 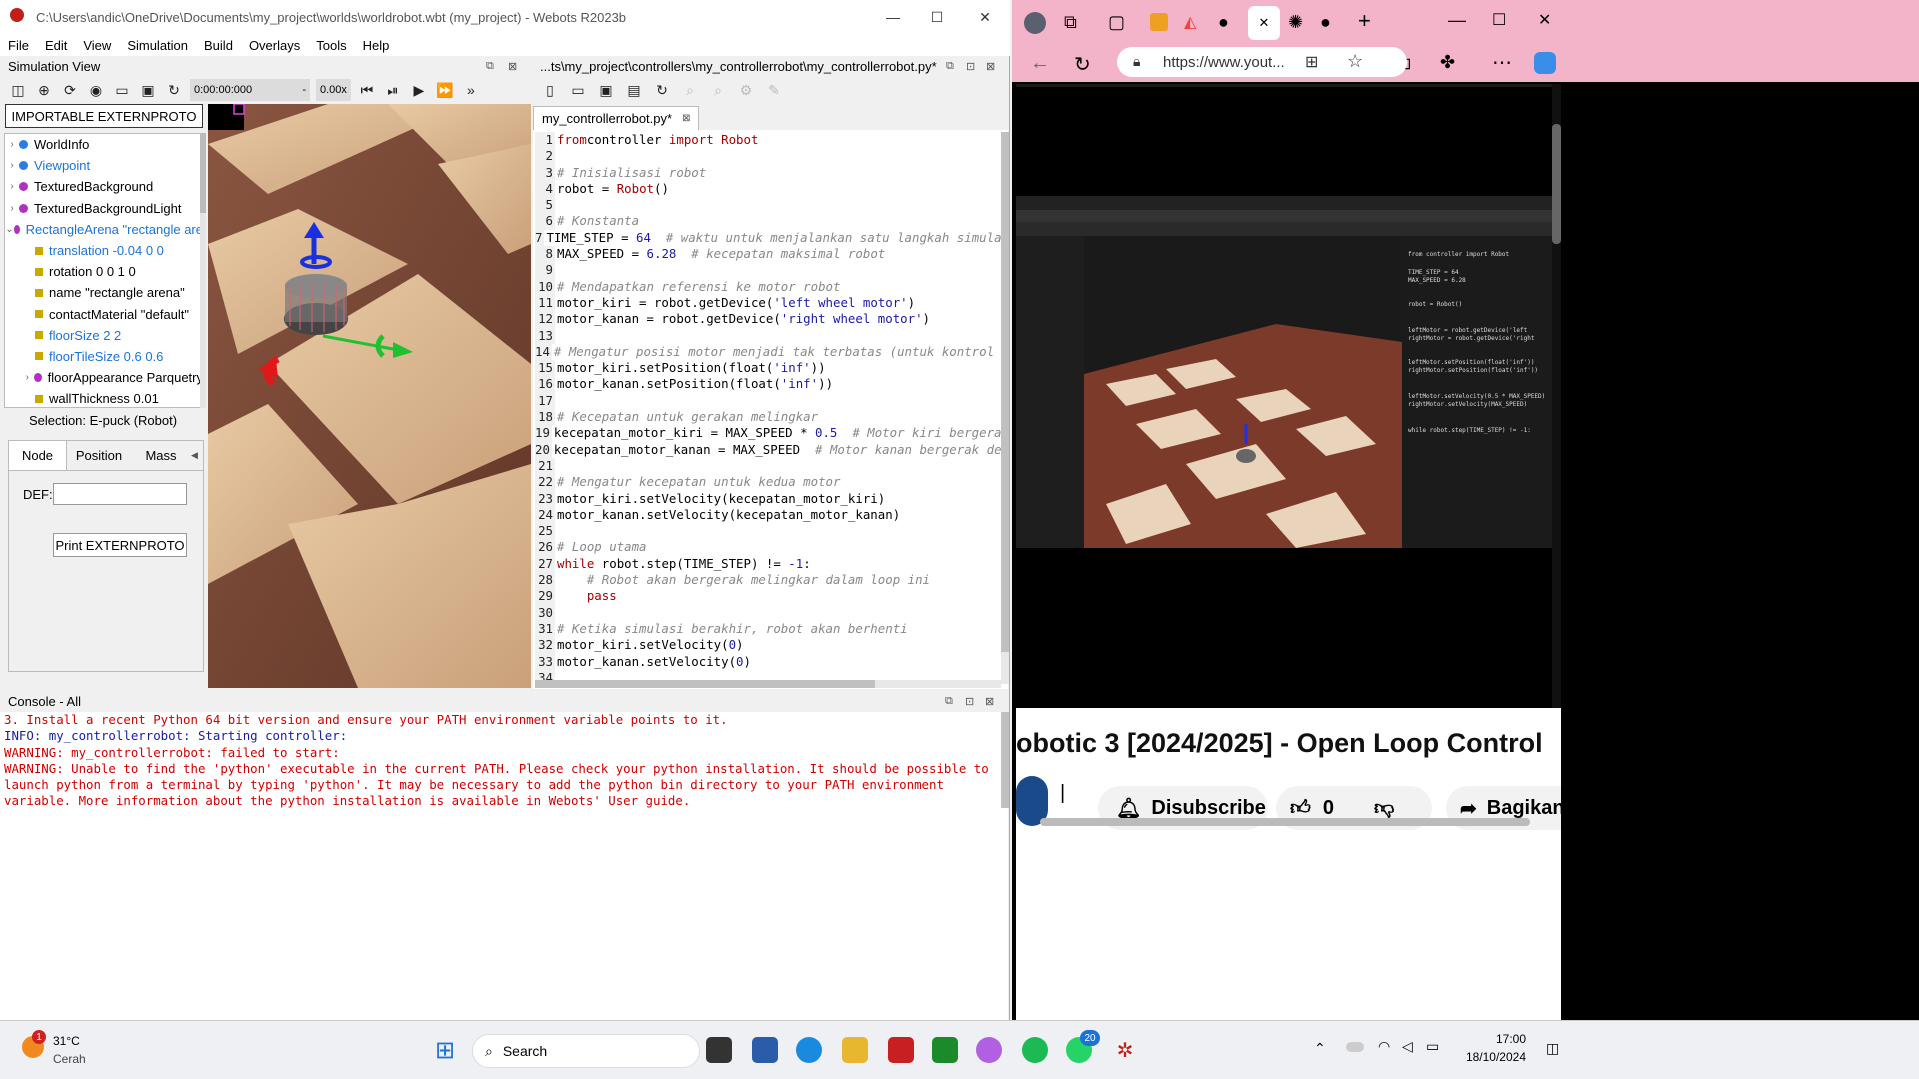 What do you see at coordinates (104, 116) in the screenshot?
I see `importable-externproto-button: IMPORTABLE EXTERNPROTO` at bounding box center [104, 116].